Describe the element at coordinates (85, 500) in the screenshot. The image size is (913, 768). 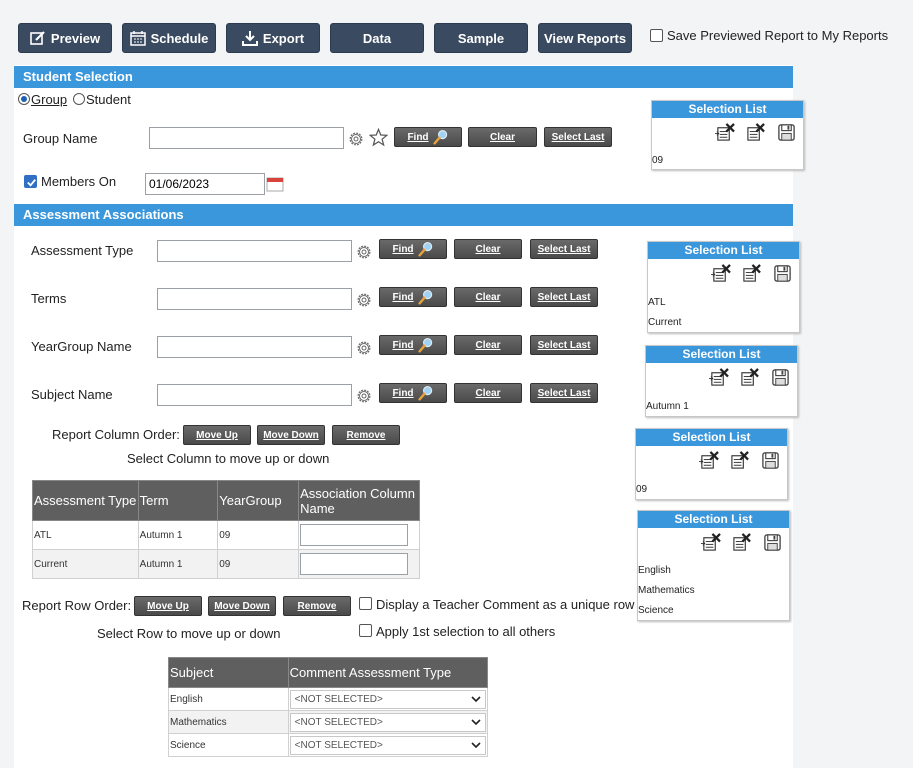
I see `column-header: Assessment Type` at that location.